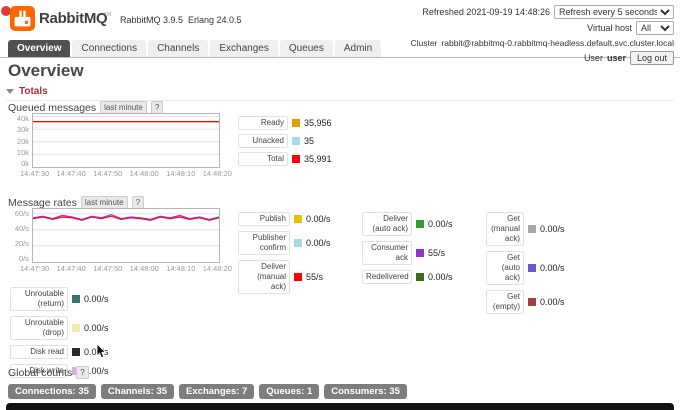 The image size is (680, 410). I want to click on tab-channels: Channels, so click(178, 48).